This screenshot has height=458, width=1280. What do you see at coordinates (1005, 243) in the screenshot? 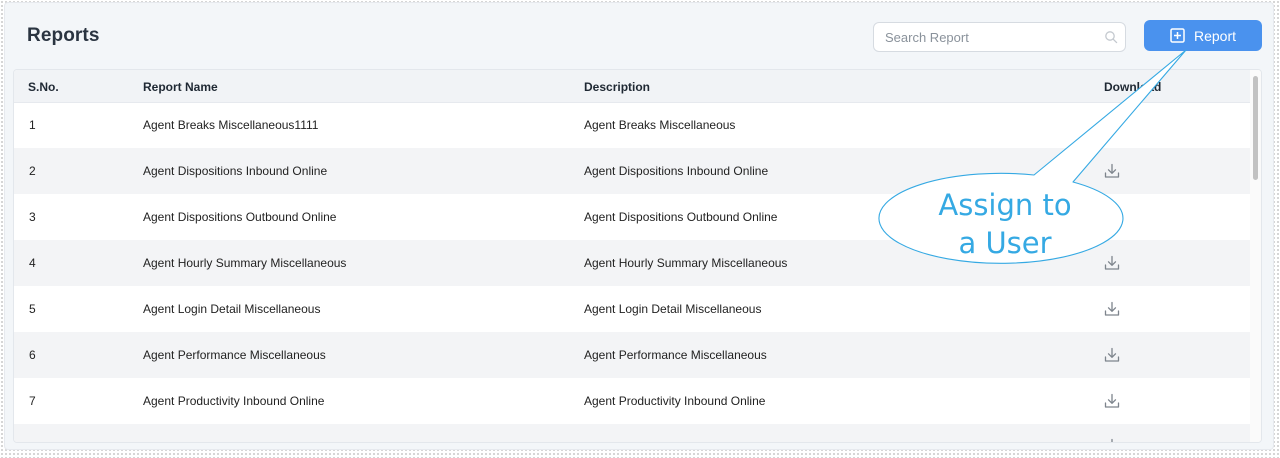
I see `callout-line-2: a User` at bounding box center [1005, 243].